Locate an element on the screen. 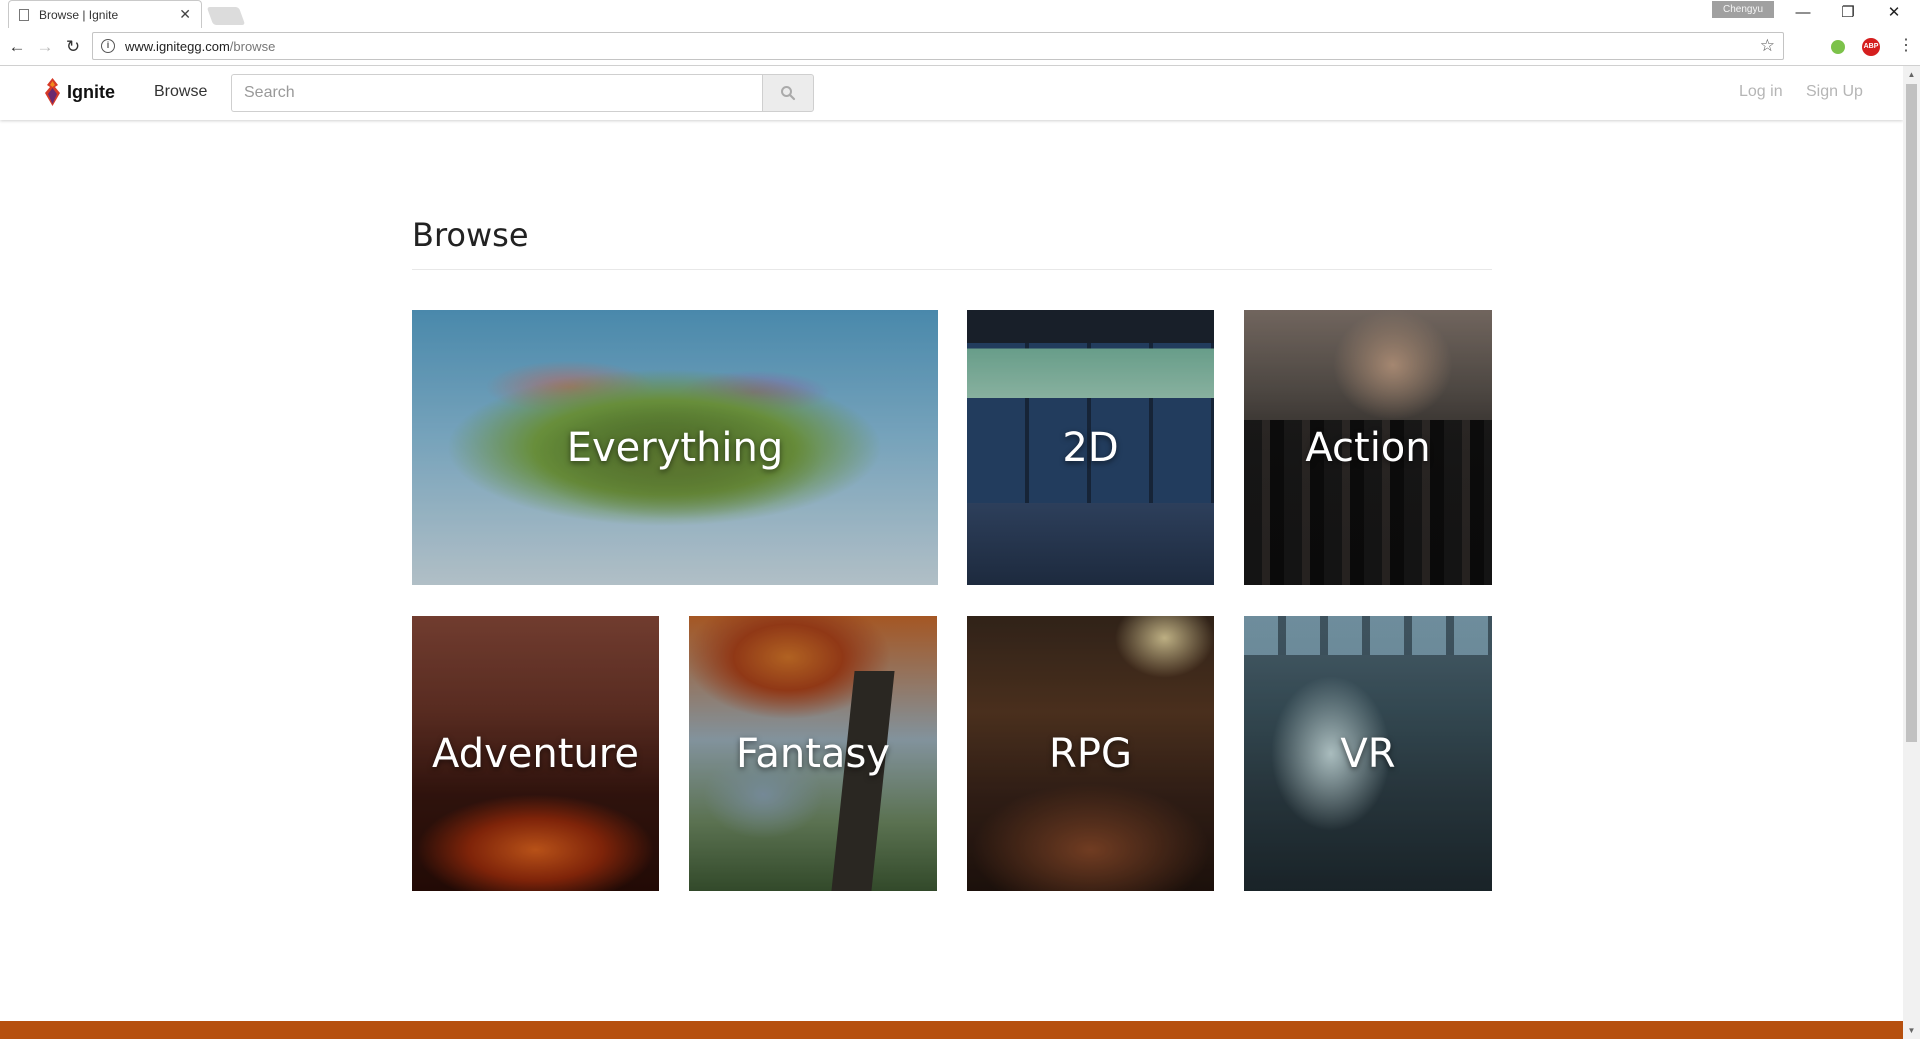 Image resolution: width=1920 pixels, height=1039 pixels. category-tile-action: Action is located at coordinates (1368, 447).